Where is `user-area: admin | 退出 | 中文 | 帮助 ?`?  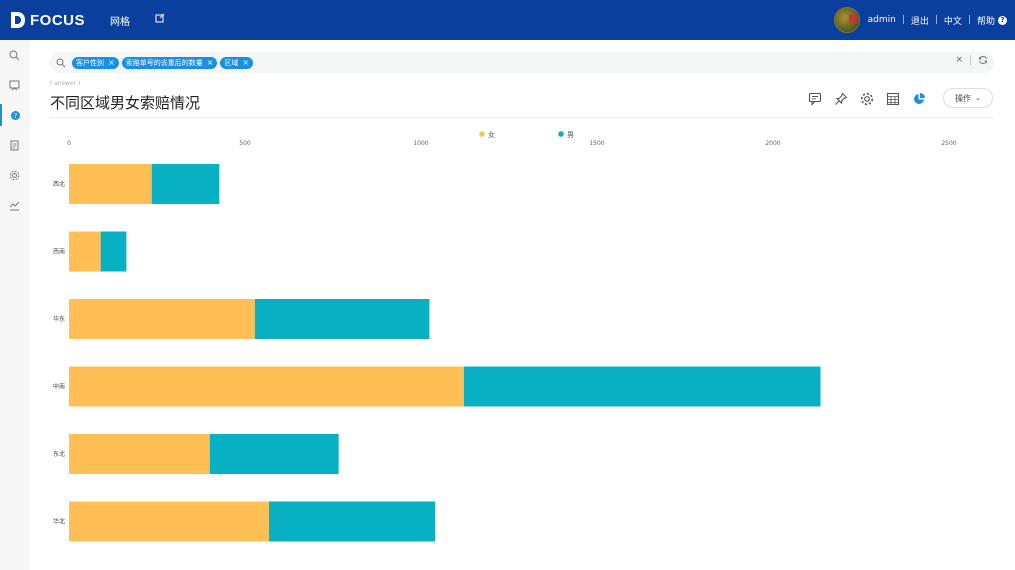
user-area: admin | 退出 | 中文 | 帮助 ? is located at coordinates (920, 20).